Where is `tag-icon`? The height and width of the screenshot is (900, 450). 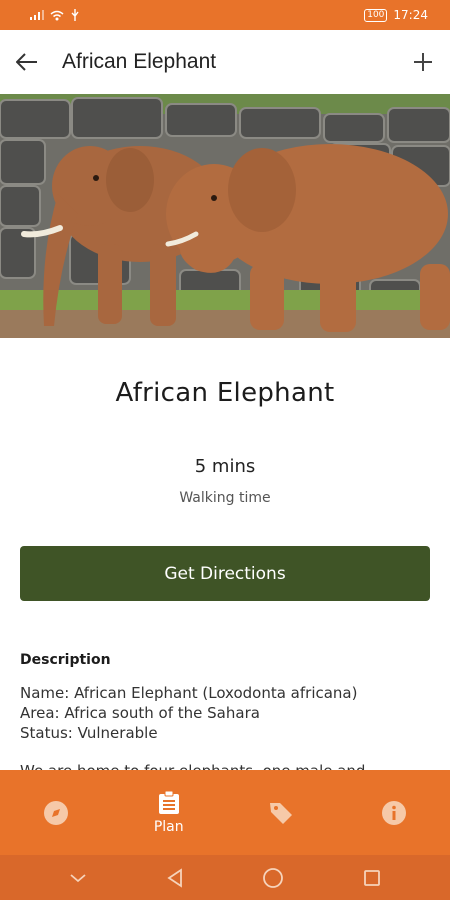 tag-icon is located at coordinates (281, 813).